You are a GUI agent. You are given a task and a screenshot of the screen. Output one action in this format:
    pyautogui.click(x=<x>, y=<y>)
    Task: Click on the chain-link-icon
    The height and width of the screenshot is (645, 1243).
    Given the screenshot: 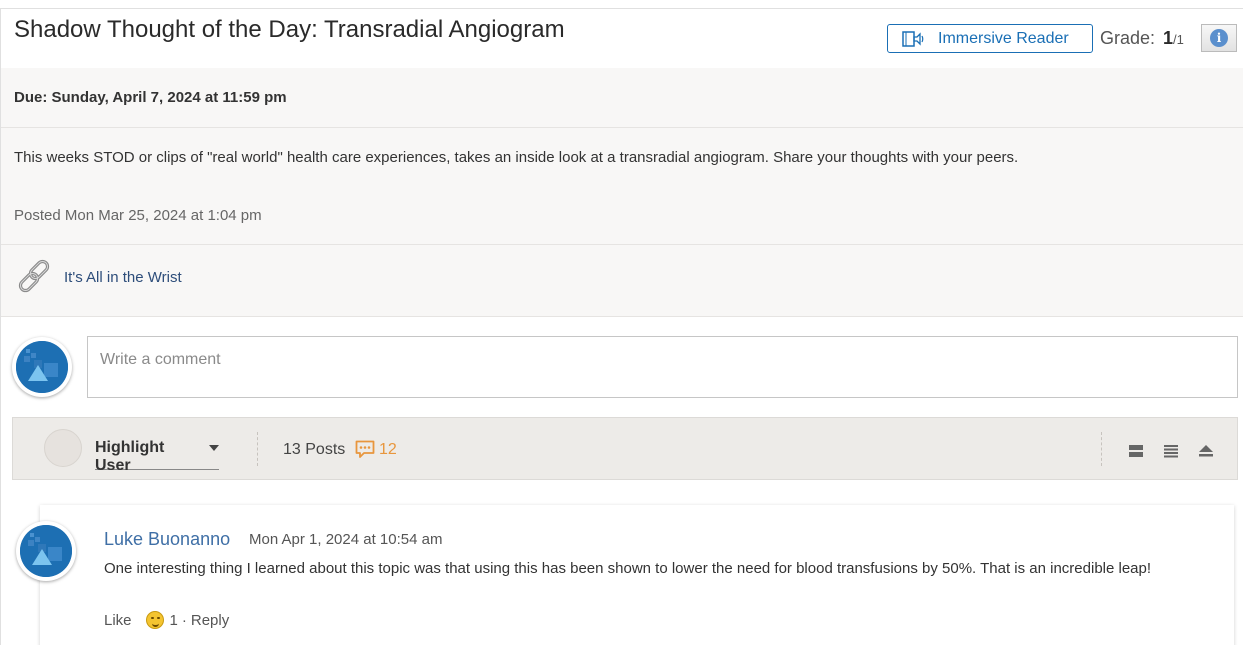 What is the action you would take?
    pyautogui.click(x=36, y=276)
    